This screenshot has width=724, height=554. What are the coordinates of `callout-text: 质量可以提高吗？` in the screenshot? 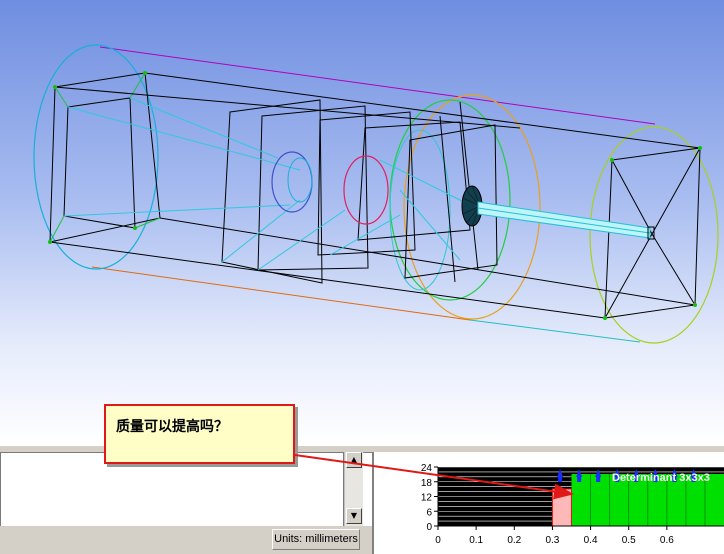 It's located at (172, 427).